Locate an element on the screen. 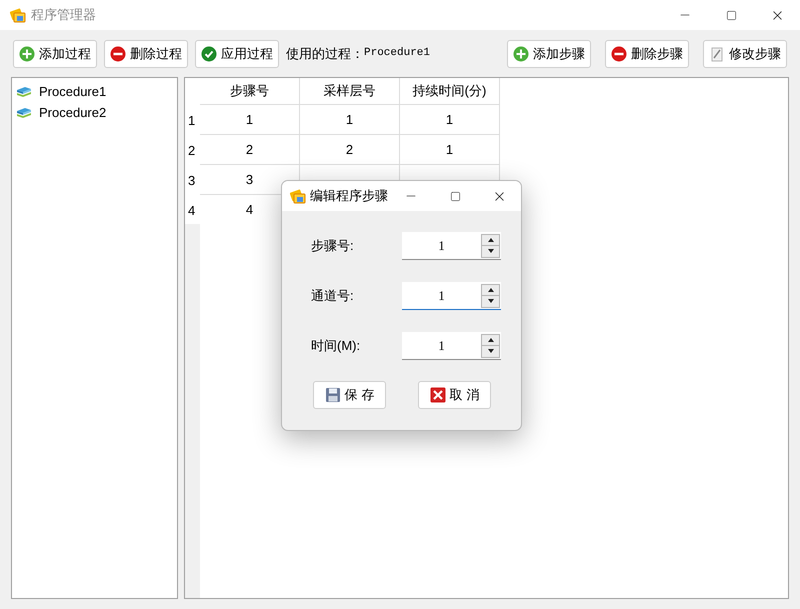 The image size is (800, 609). checkmark-icon is located at coordinates (209, 54).